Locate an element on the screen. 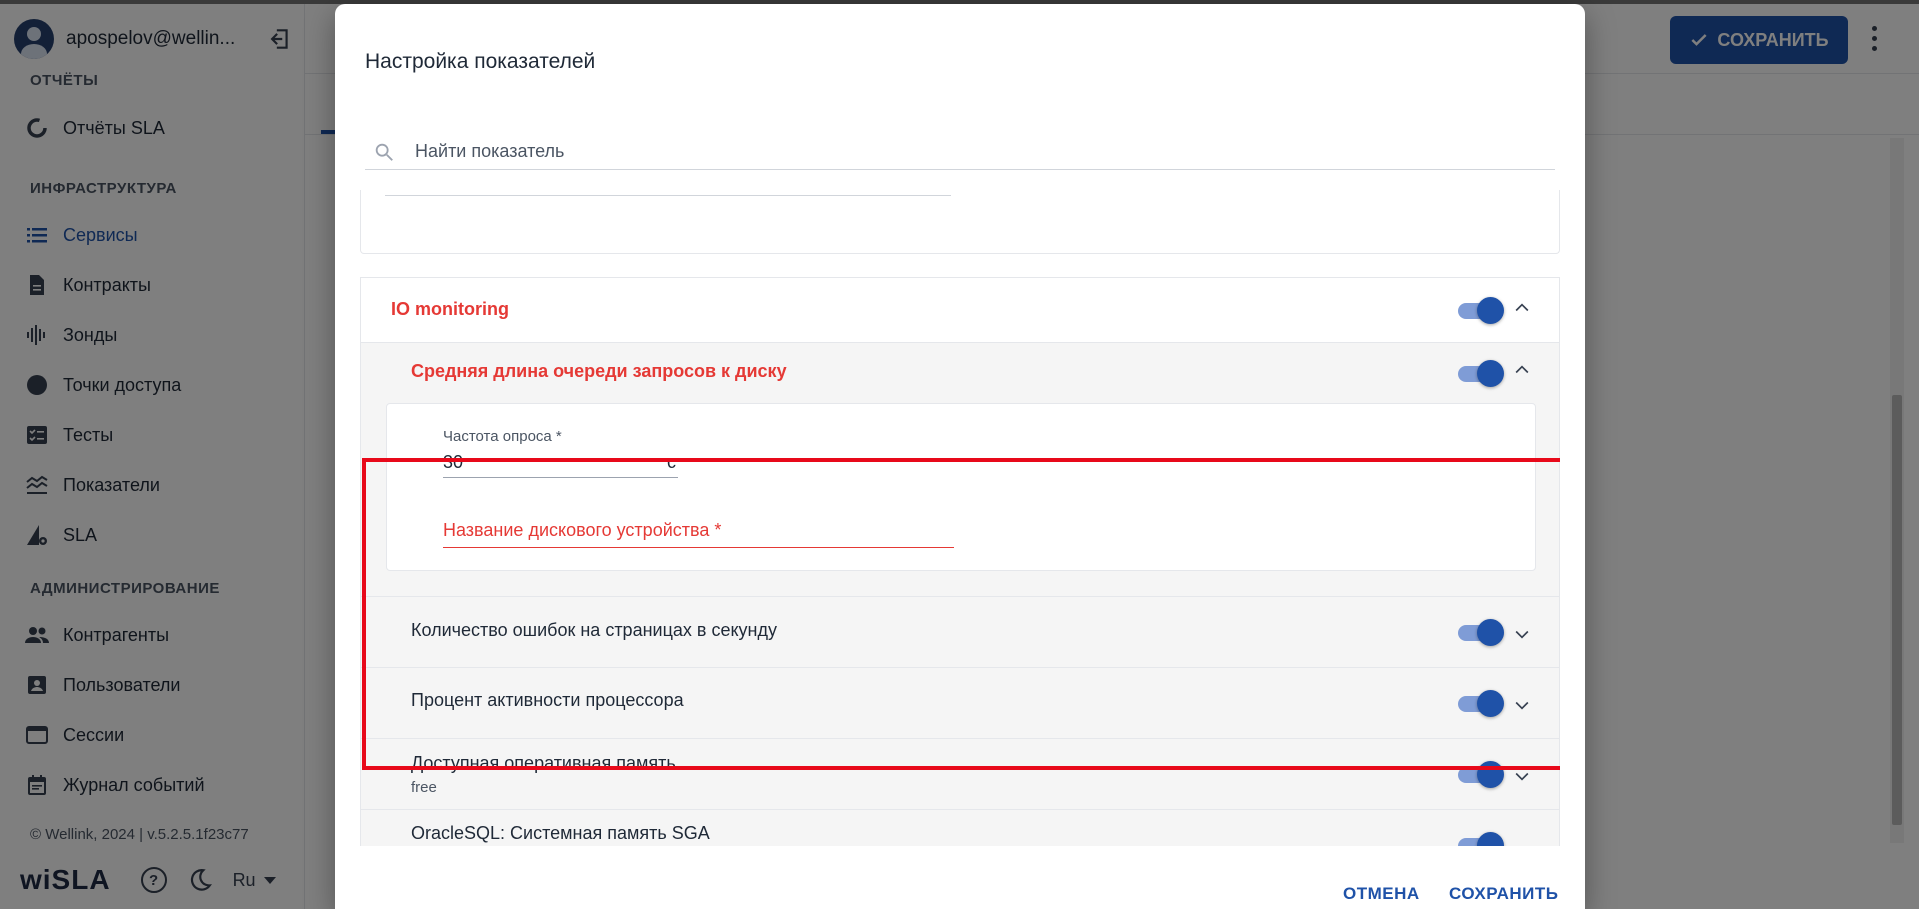  search-bar is located at coordinates (960, 152).